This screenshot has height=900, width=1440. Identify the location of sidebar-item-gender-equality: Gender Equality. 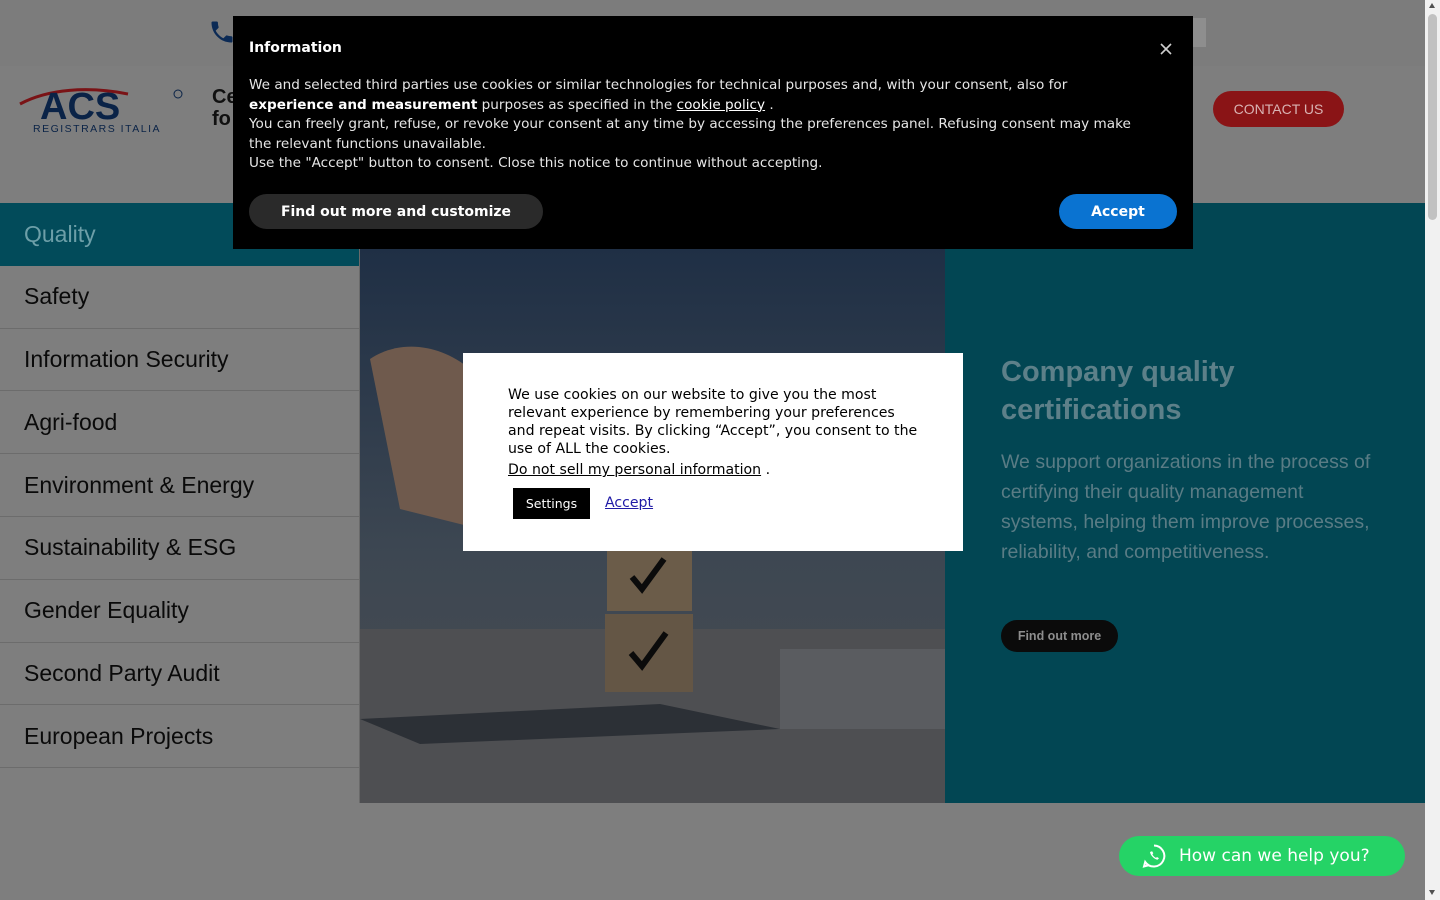
(179, 611).